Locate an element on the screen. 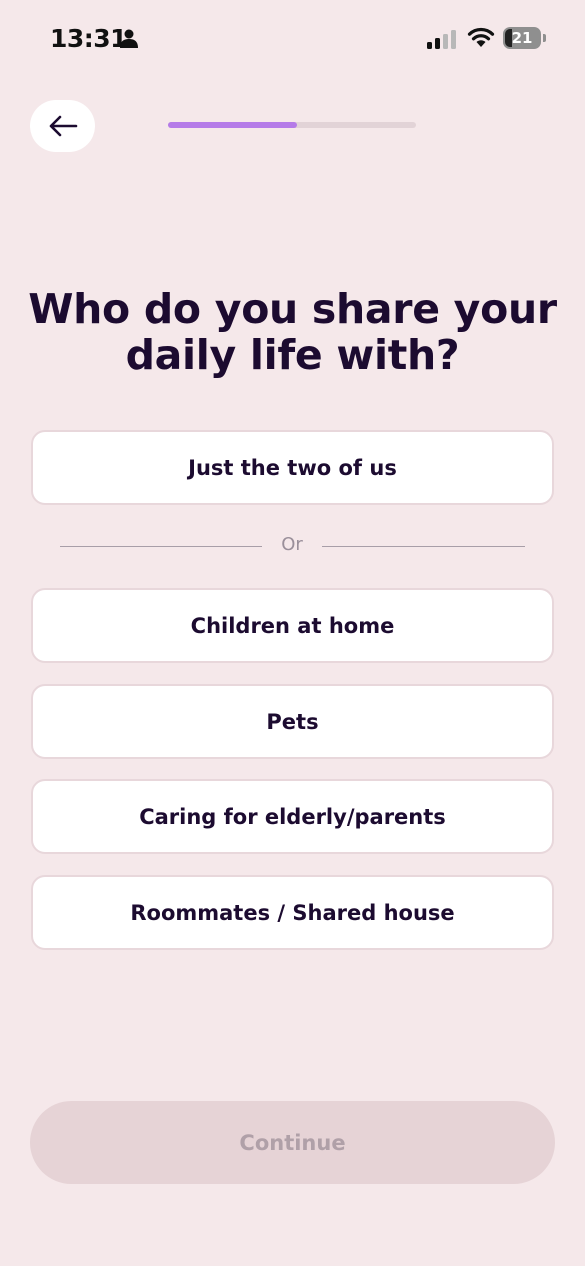 This screenshot has height=1266, width=585. battery-icon: 21 is located at coordinates (525, 39).